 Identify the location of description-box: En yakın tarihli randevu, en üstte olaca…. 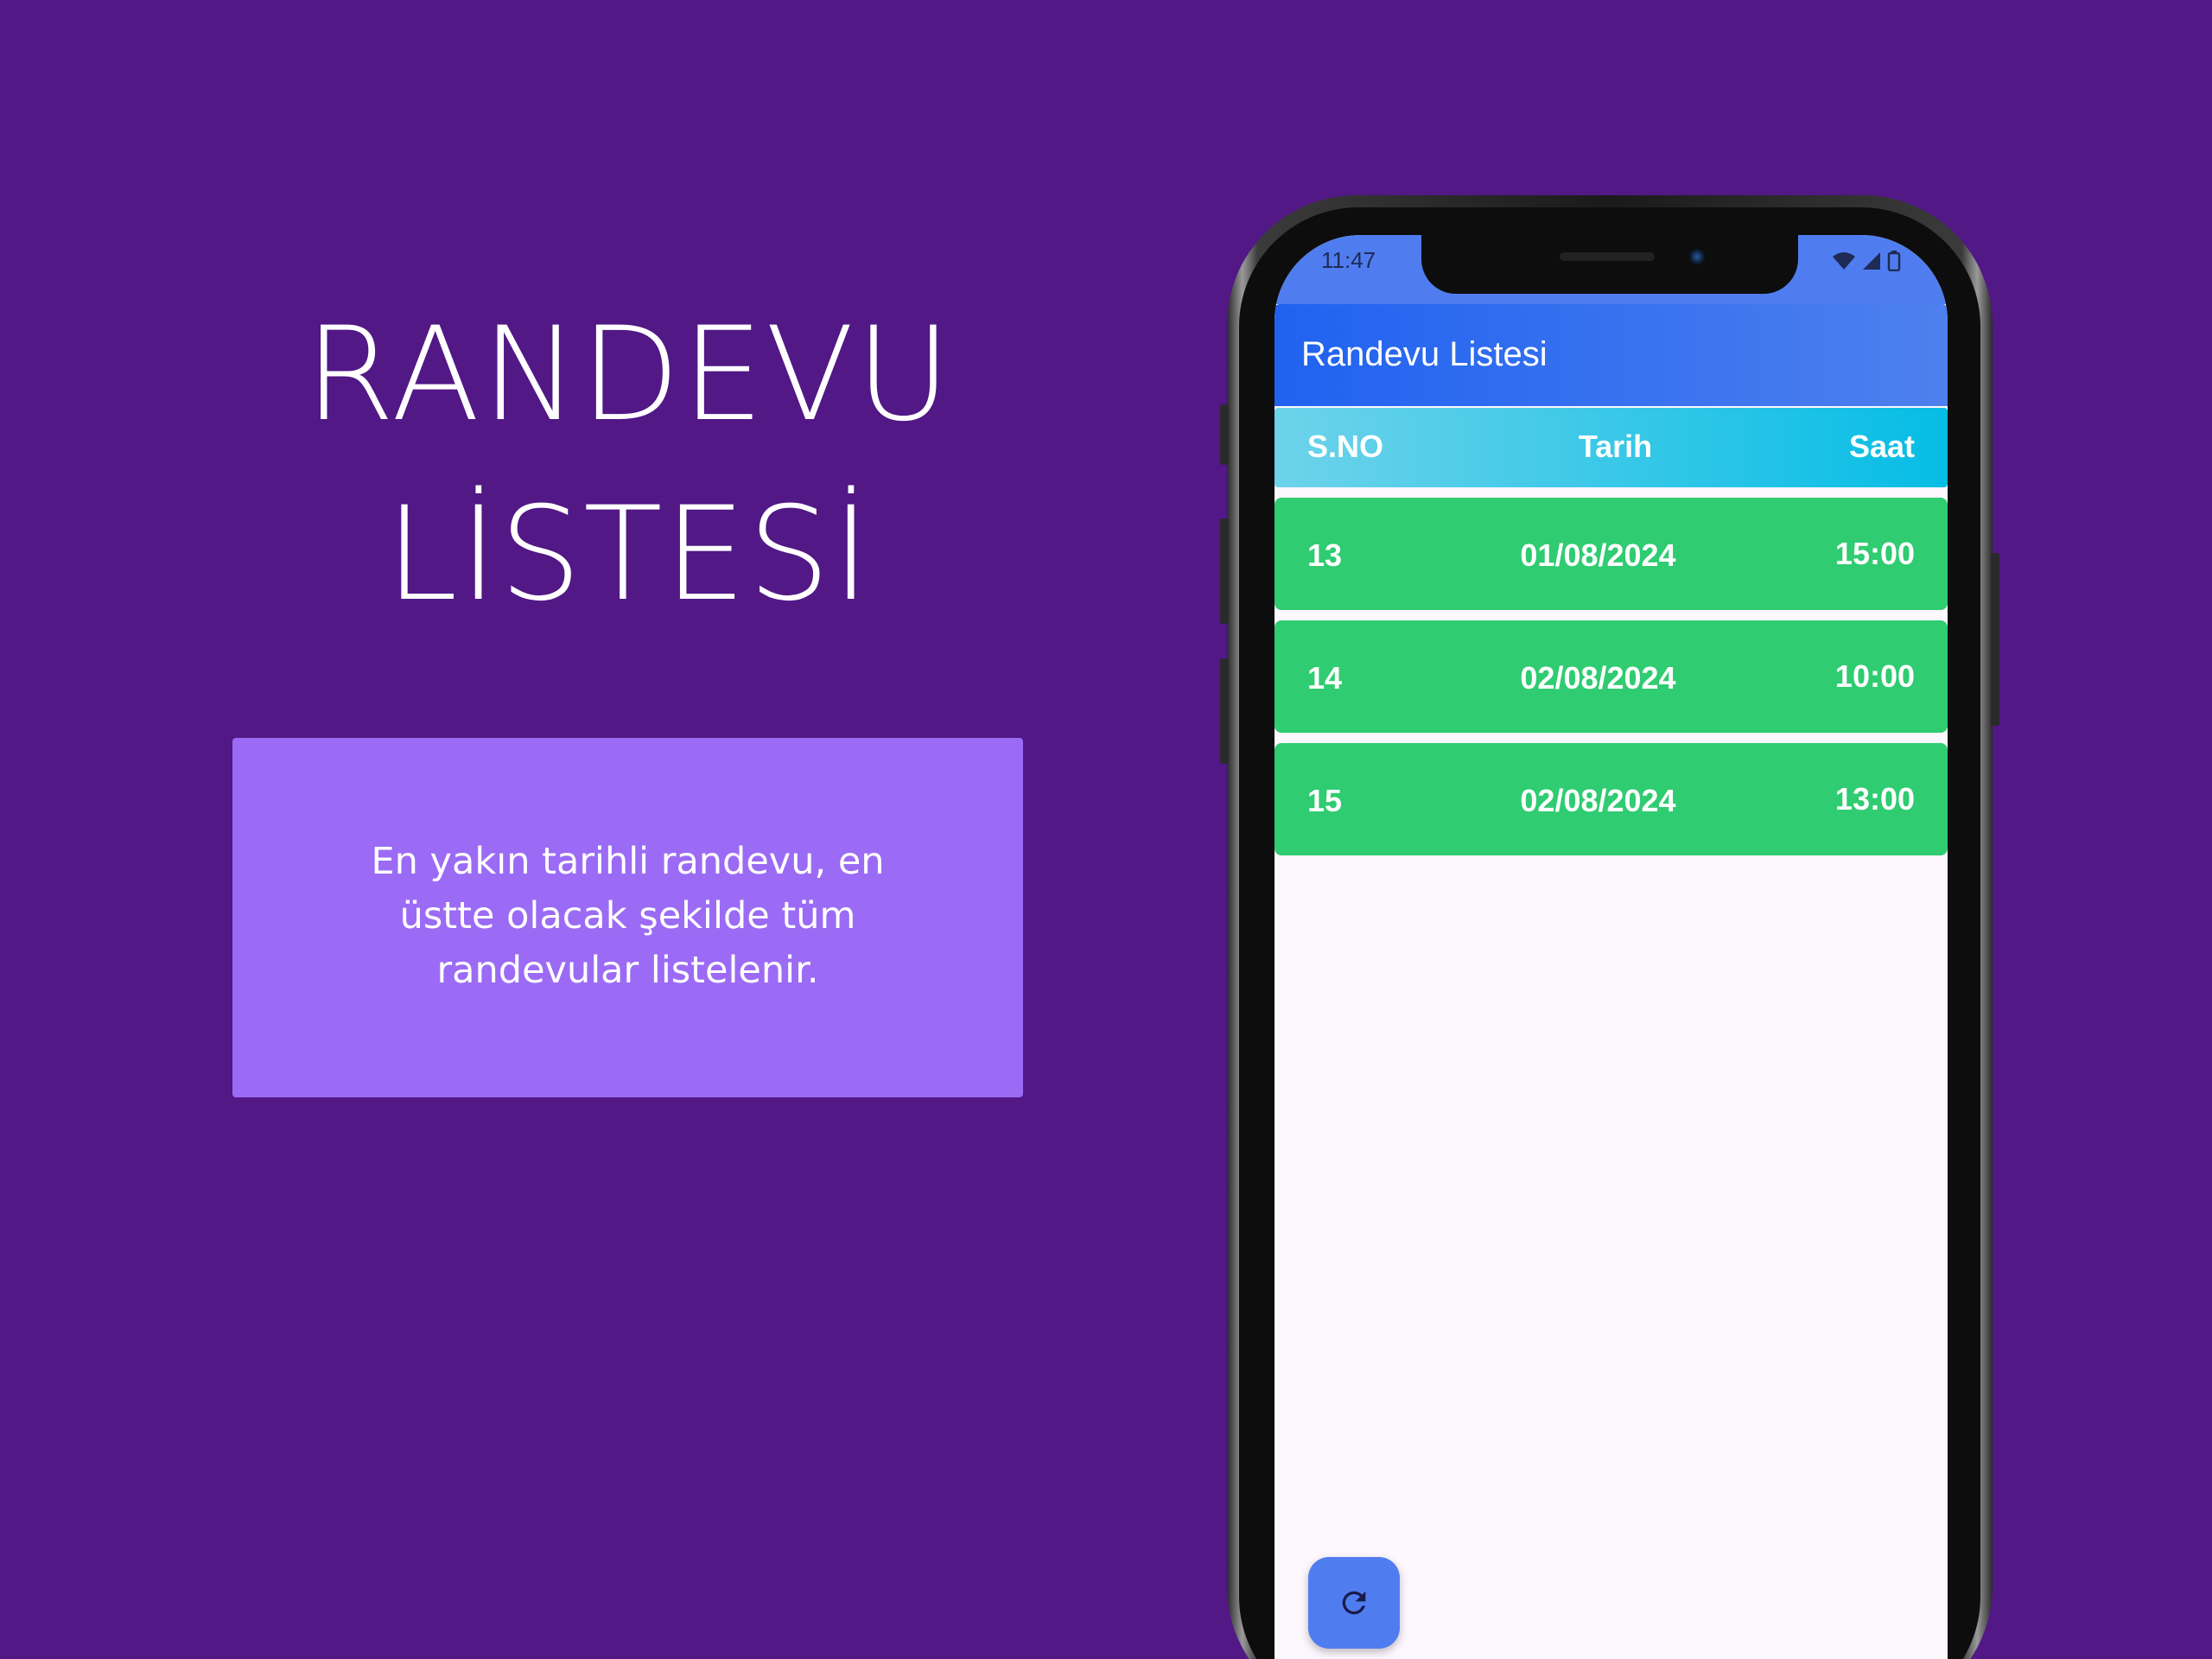
(627, 917).